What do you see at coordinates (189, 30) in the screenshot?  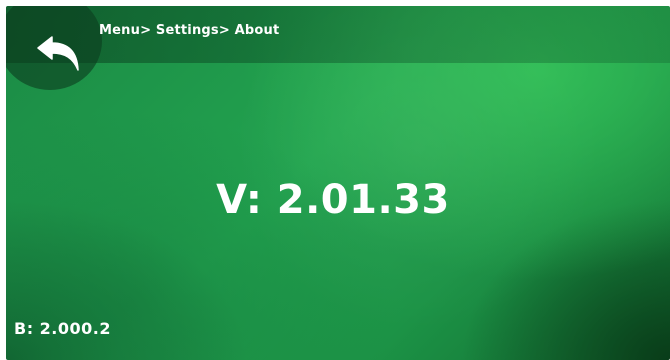 I see `breadcrumb: Menu> Settings> About` at bounding box center [189, 30].